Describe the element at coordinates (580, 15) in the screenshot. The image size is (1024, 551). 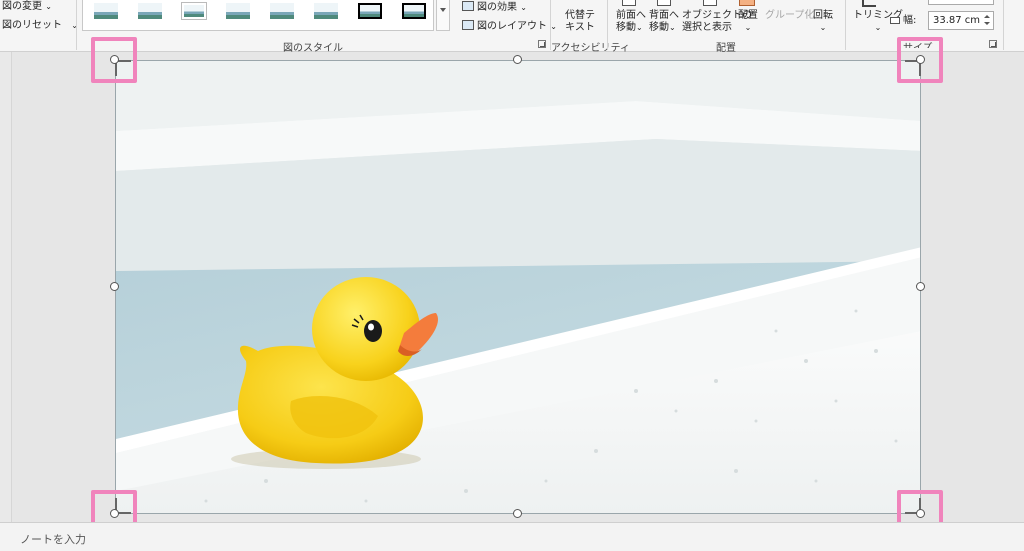
I see `alt-text-label-line1: 代替テ` at that location.